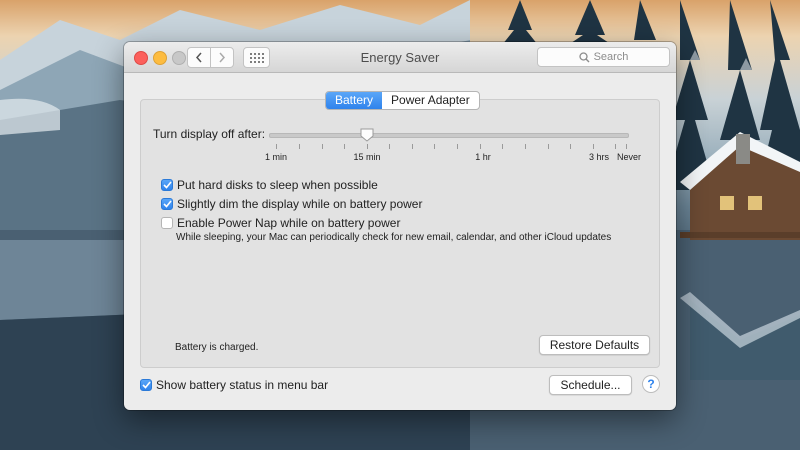  I want to click on slider-tick-label: 1 min, so click(276, 157).